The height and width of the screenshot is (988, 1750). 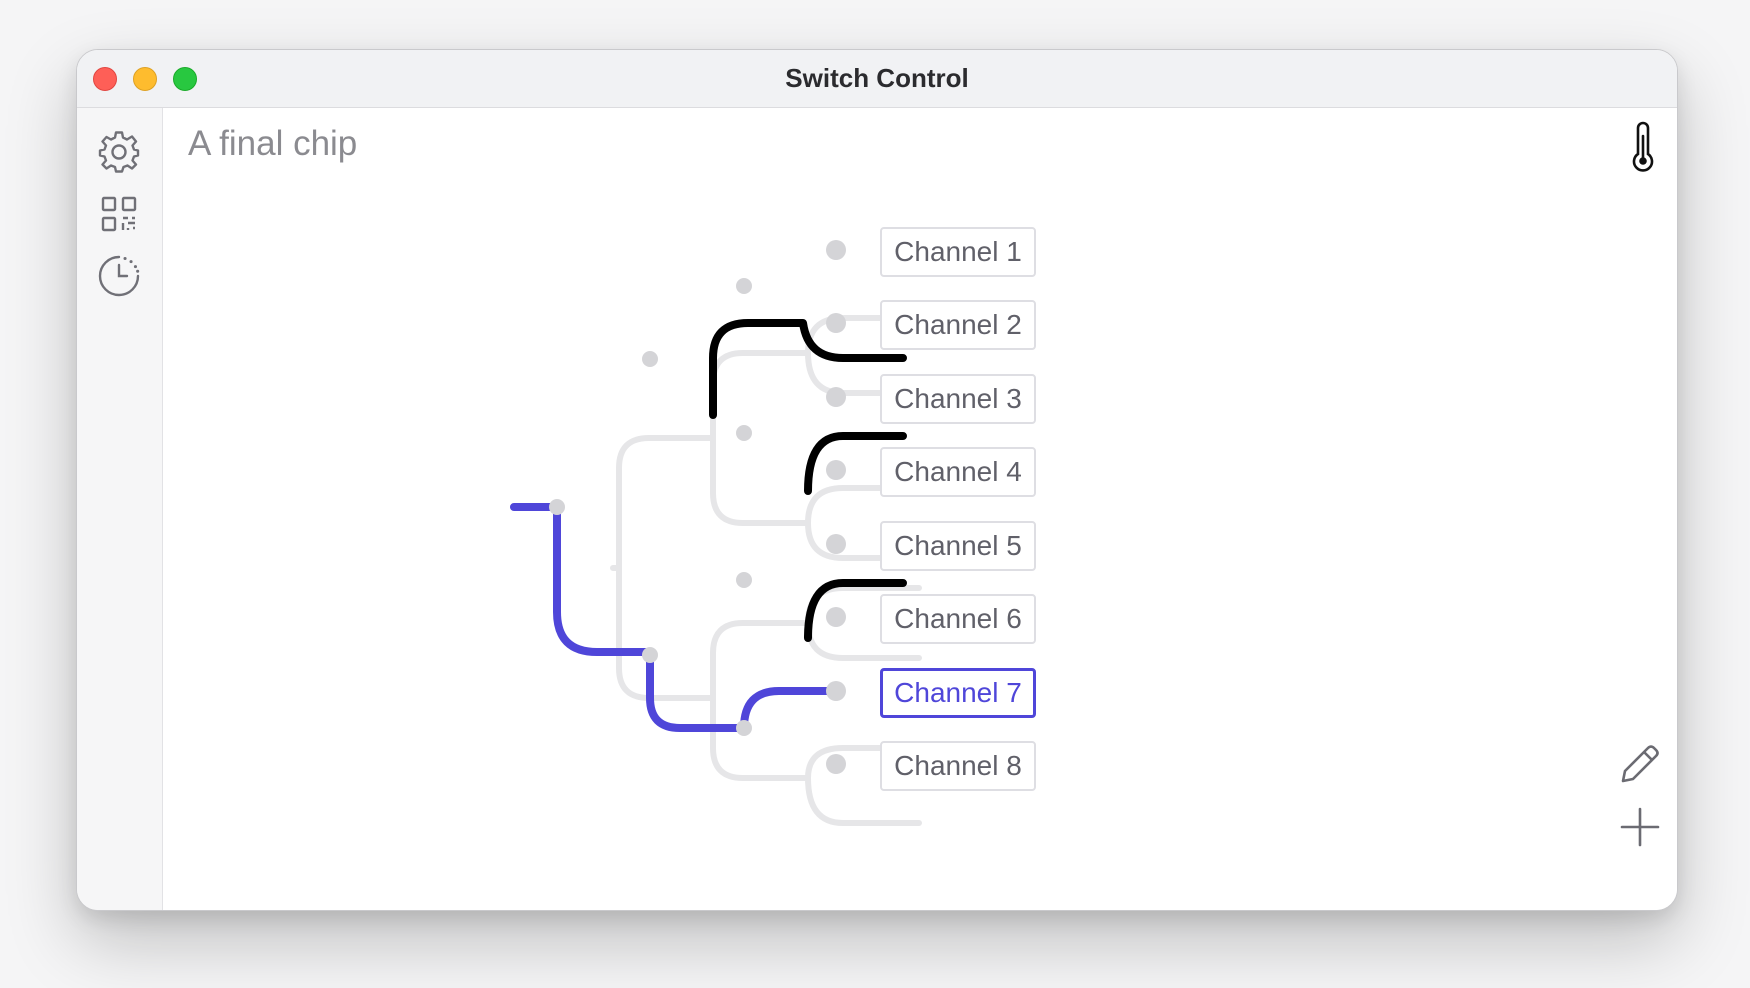 I want to click on channel-button-7: Channel 7, so click(x=958, y=693).